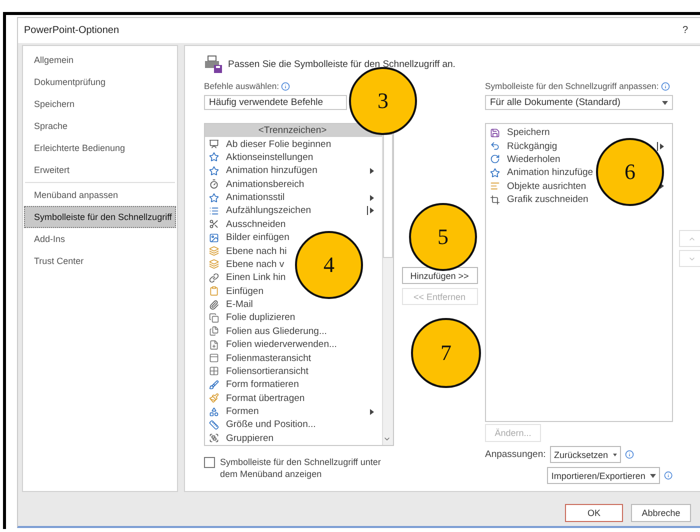 The width and height of the screenshot is (700, 532). I want to click on sidebar-item: Menüband anpassen, so click(100, 195).